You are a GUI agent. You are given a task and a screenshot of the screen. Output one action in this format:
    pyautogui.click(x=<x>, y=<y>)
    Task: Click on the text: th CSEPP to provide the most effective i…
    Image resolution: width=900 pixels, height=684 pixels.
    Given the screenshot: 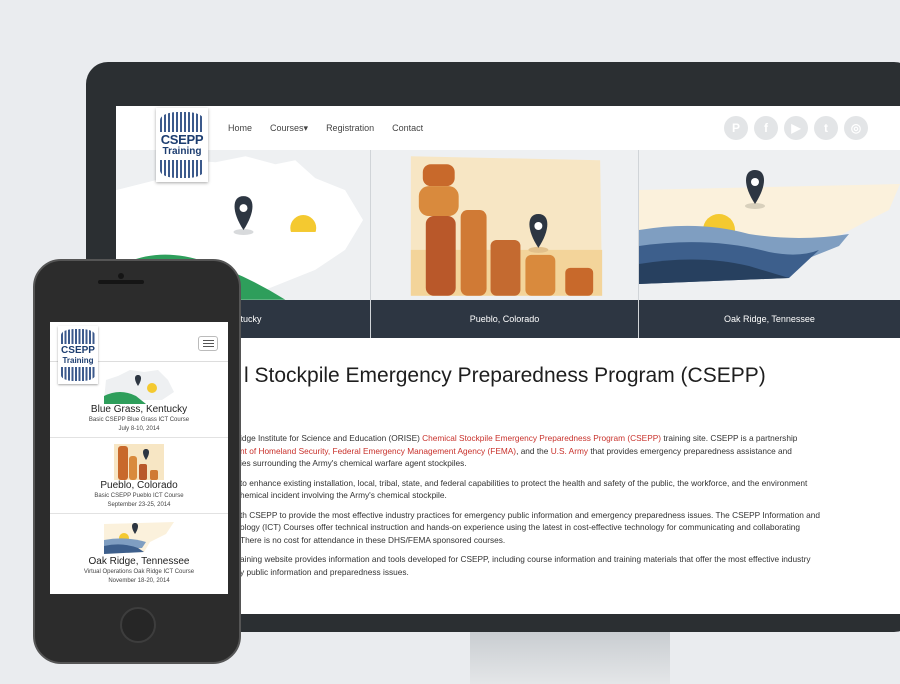 What is the action you would take?
    pyautogui.click(x=530, y=514)
    